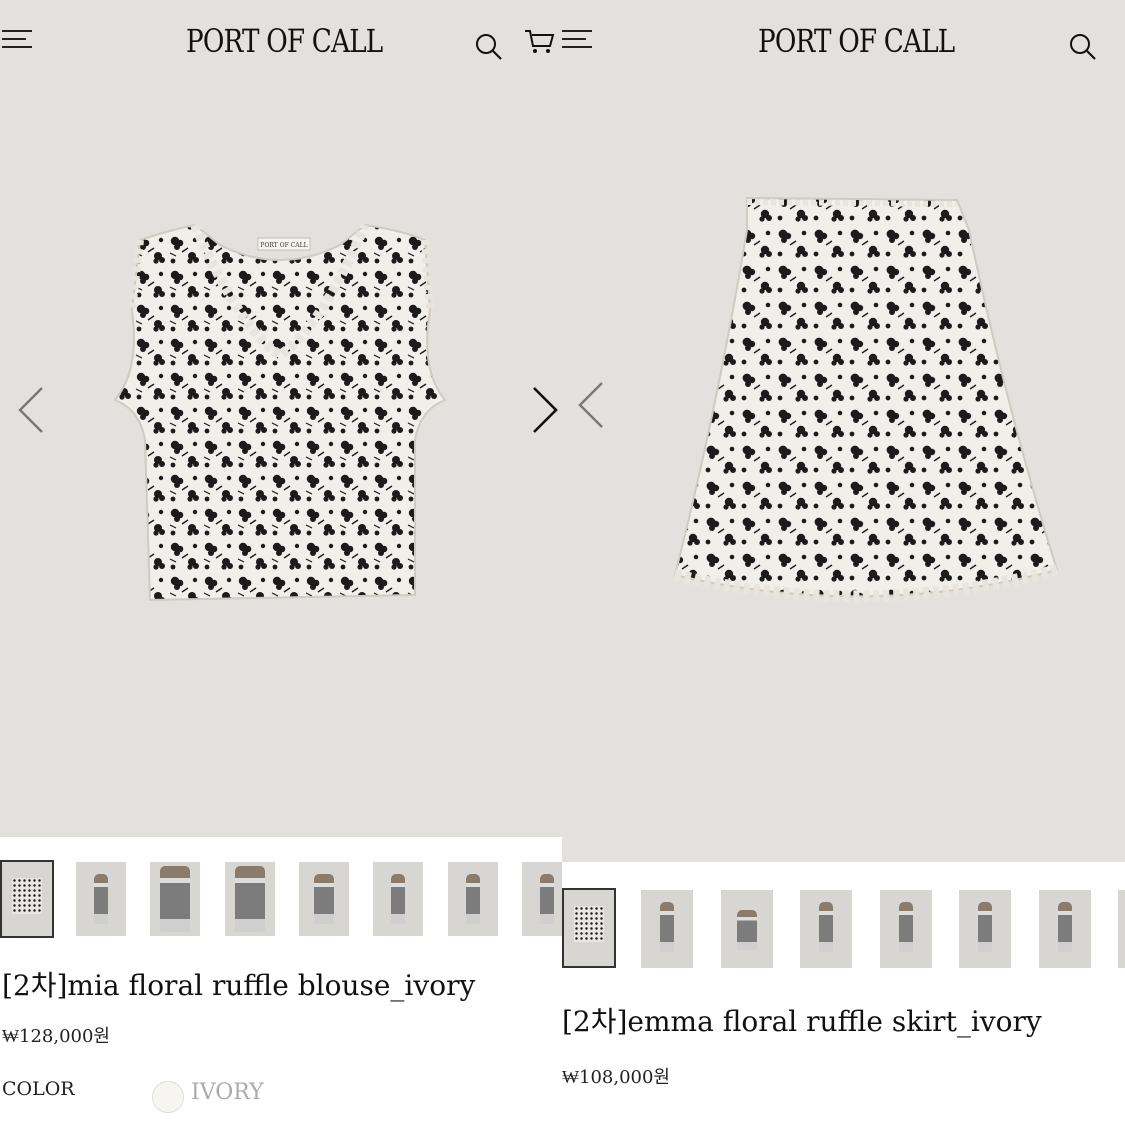  Describe the element at coordinates (283, 245) in the screenshot. I see `garment-label-tag: PORT OF CALL` at that location.